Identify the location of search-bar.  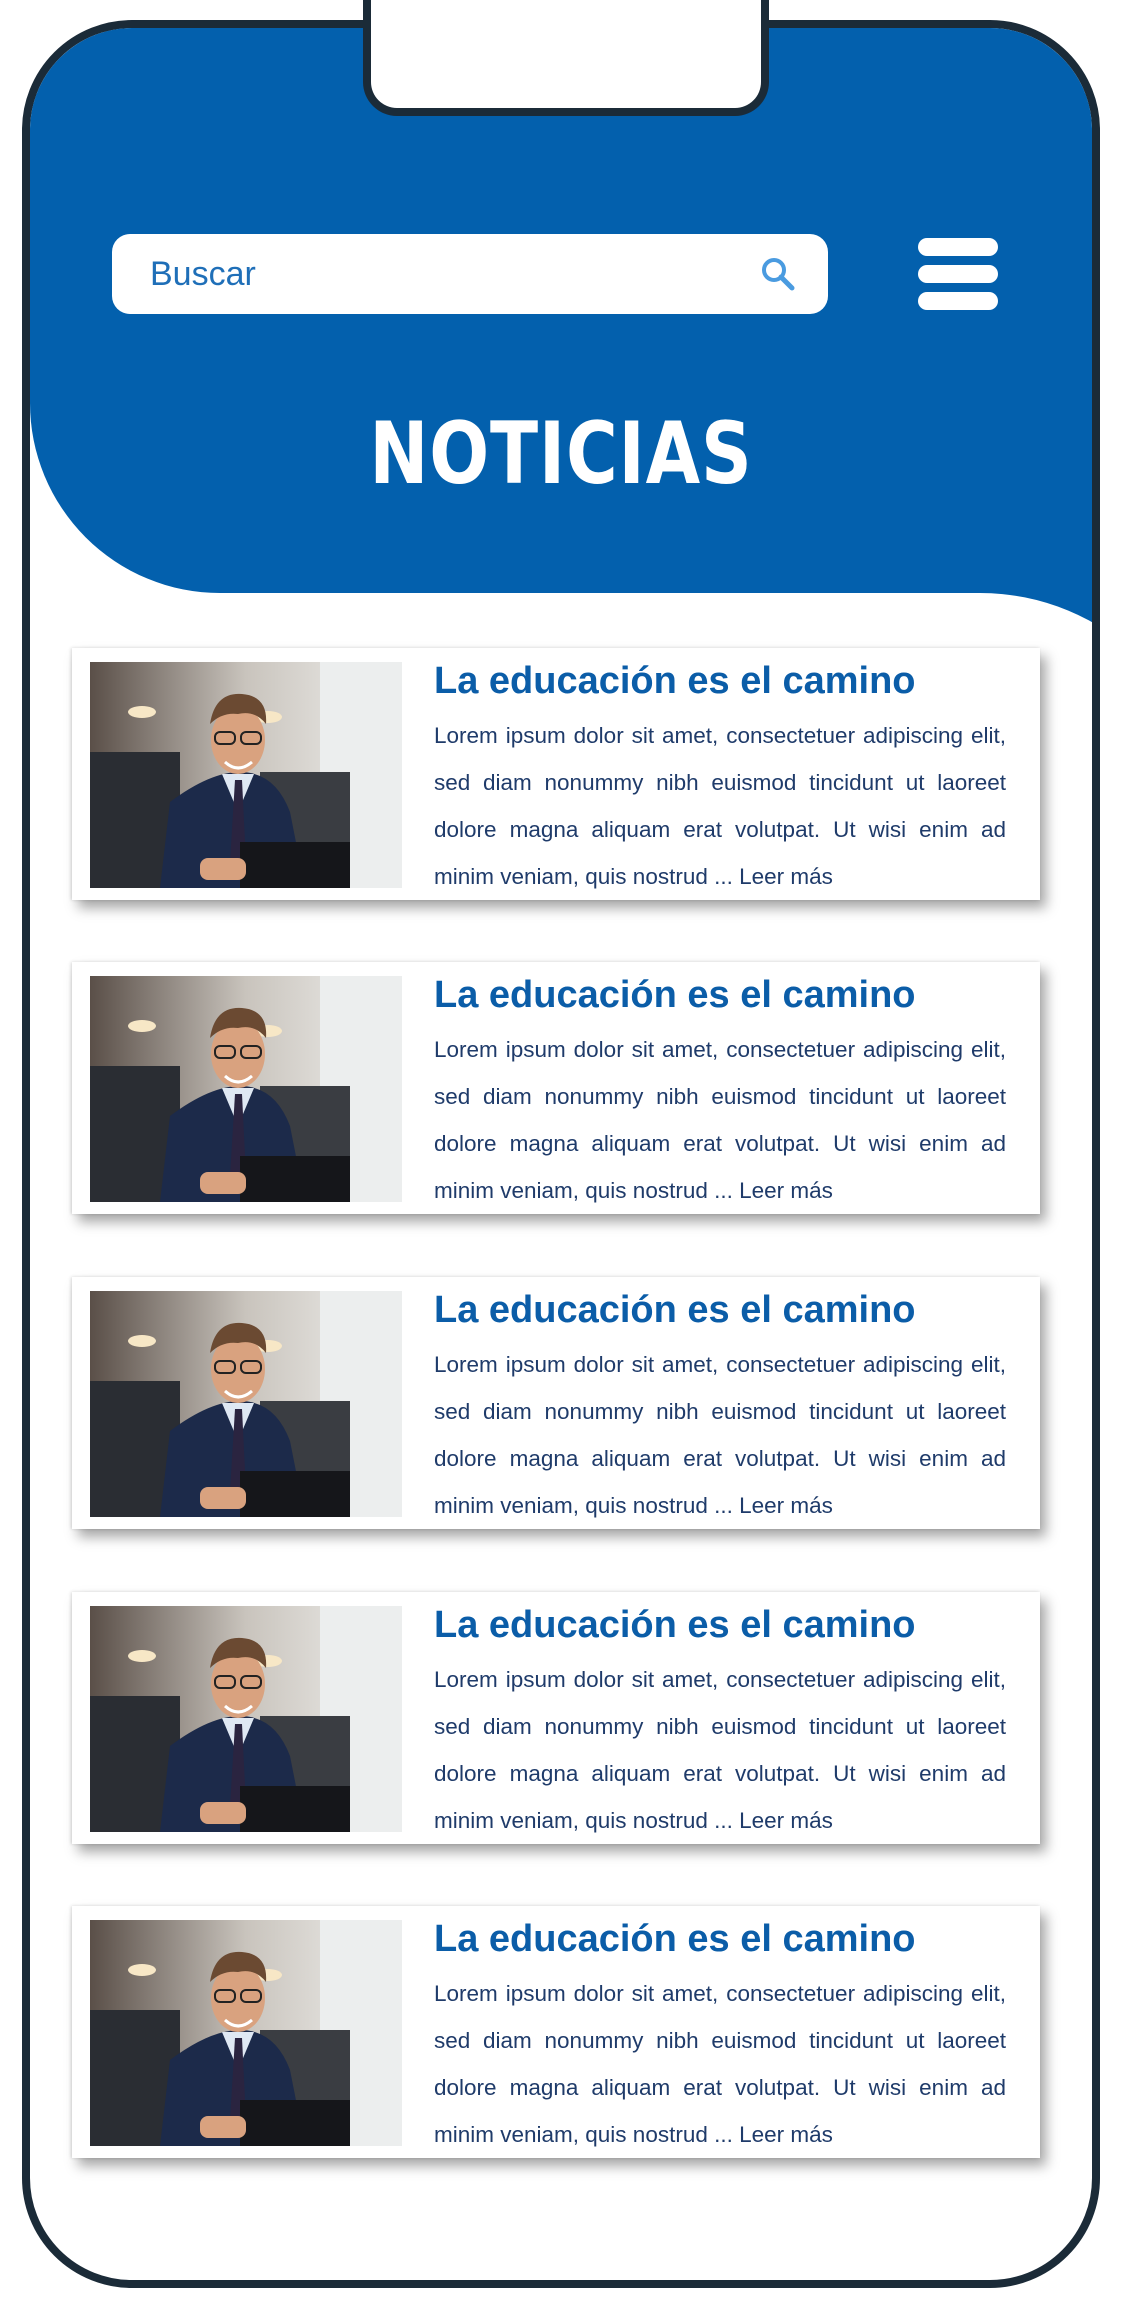
(470, 274).